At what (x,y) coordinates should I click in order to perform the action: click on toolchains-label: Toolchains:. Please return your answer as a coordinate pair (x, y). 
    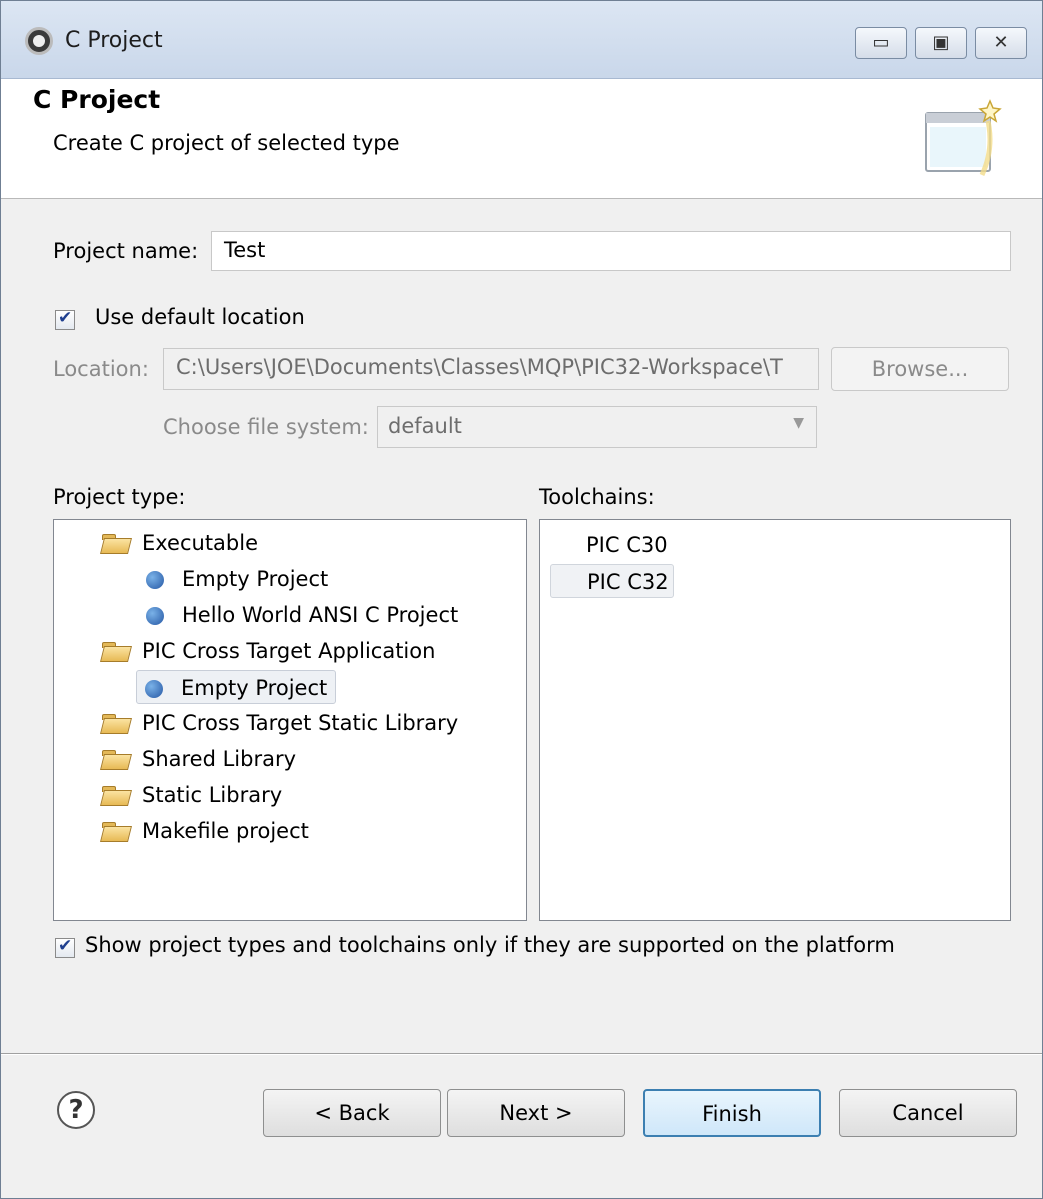
    Looking at the image, I should click on (597, 497).